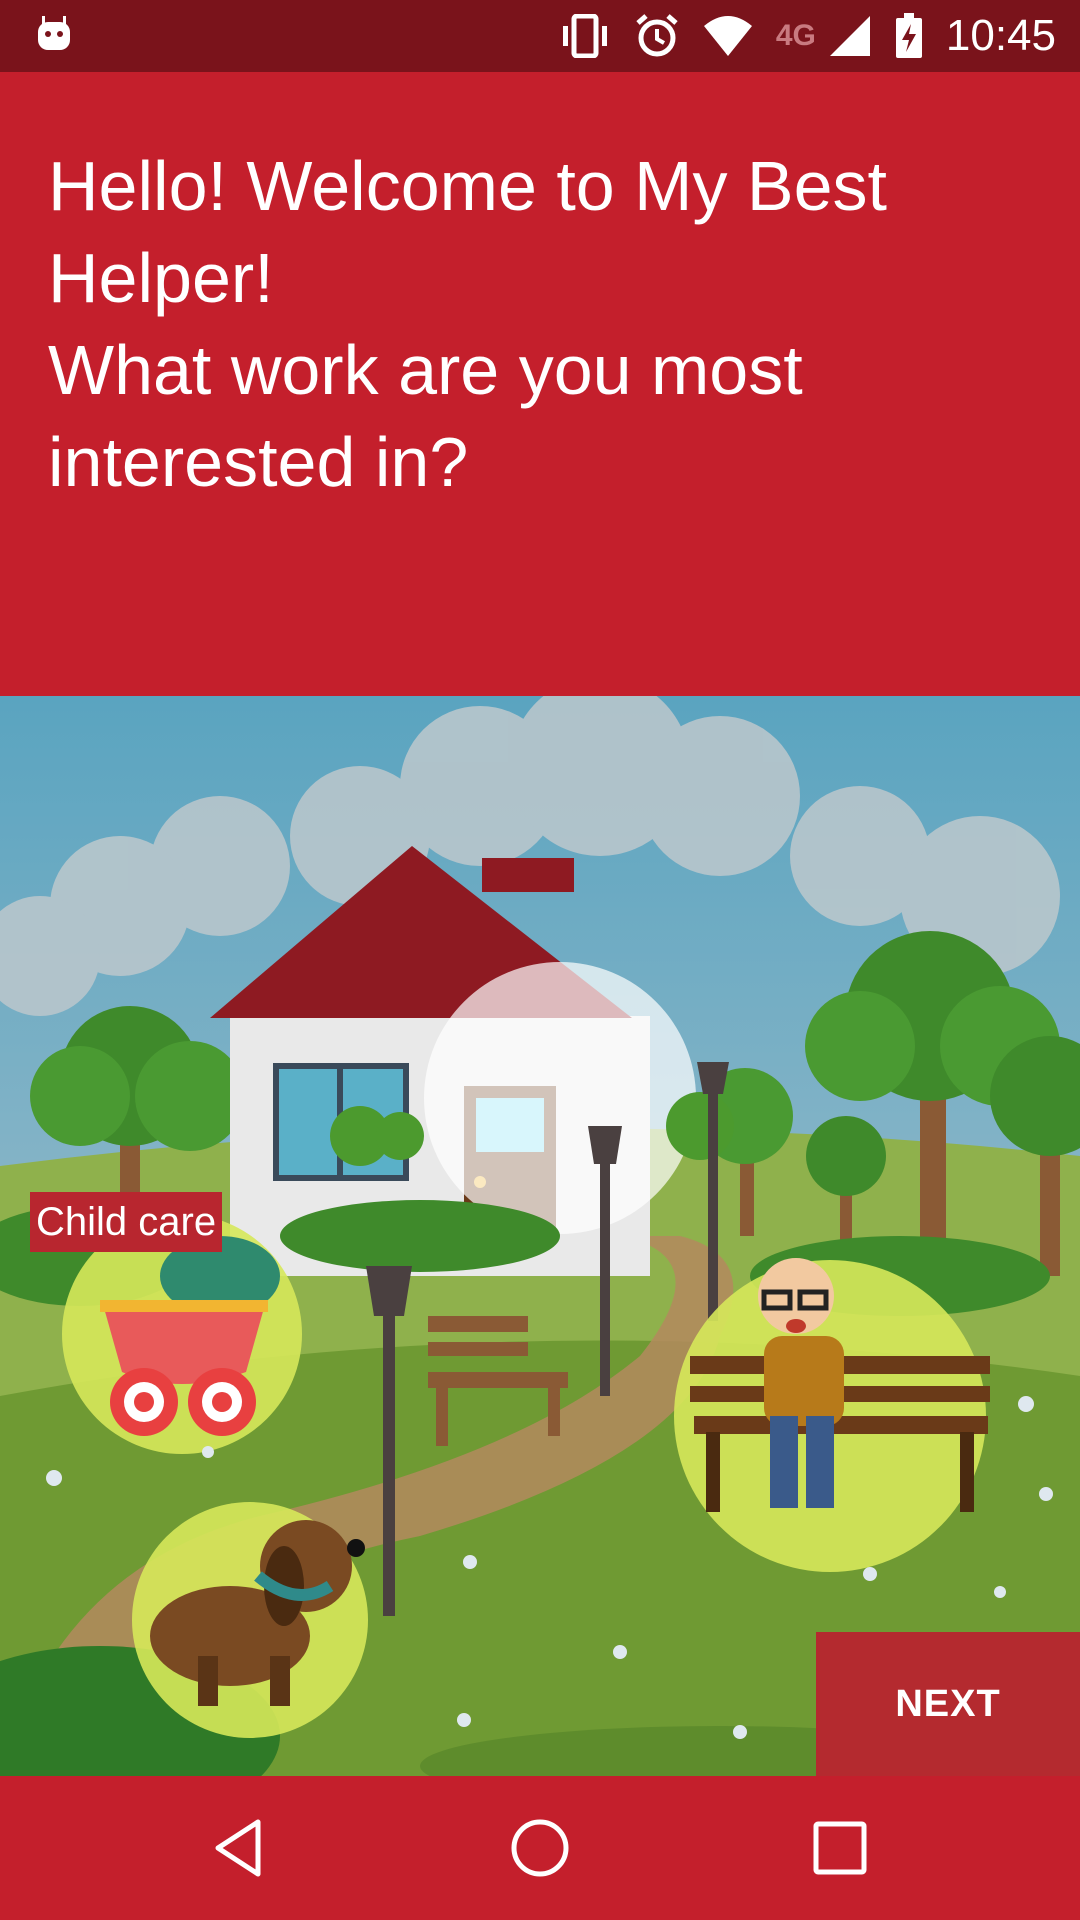 The height and width of the screenshot is (1920, 1080). Describe the element at coordinates (126, 1222) in the screenshot. I see `child-care-label: Child care` at that location.